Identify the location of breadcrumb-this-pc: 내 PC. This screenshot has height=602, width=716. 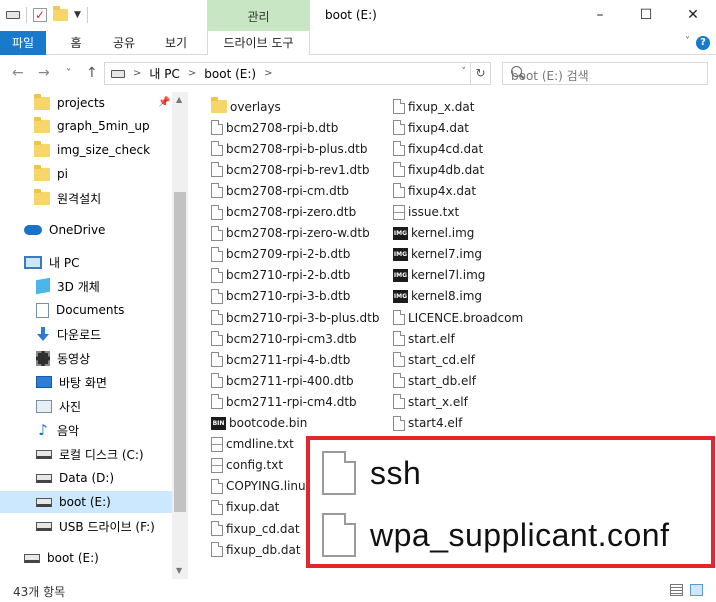
(164, 73).